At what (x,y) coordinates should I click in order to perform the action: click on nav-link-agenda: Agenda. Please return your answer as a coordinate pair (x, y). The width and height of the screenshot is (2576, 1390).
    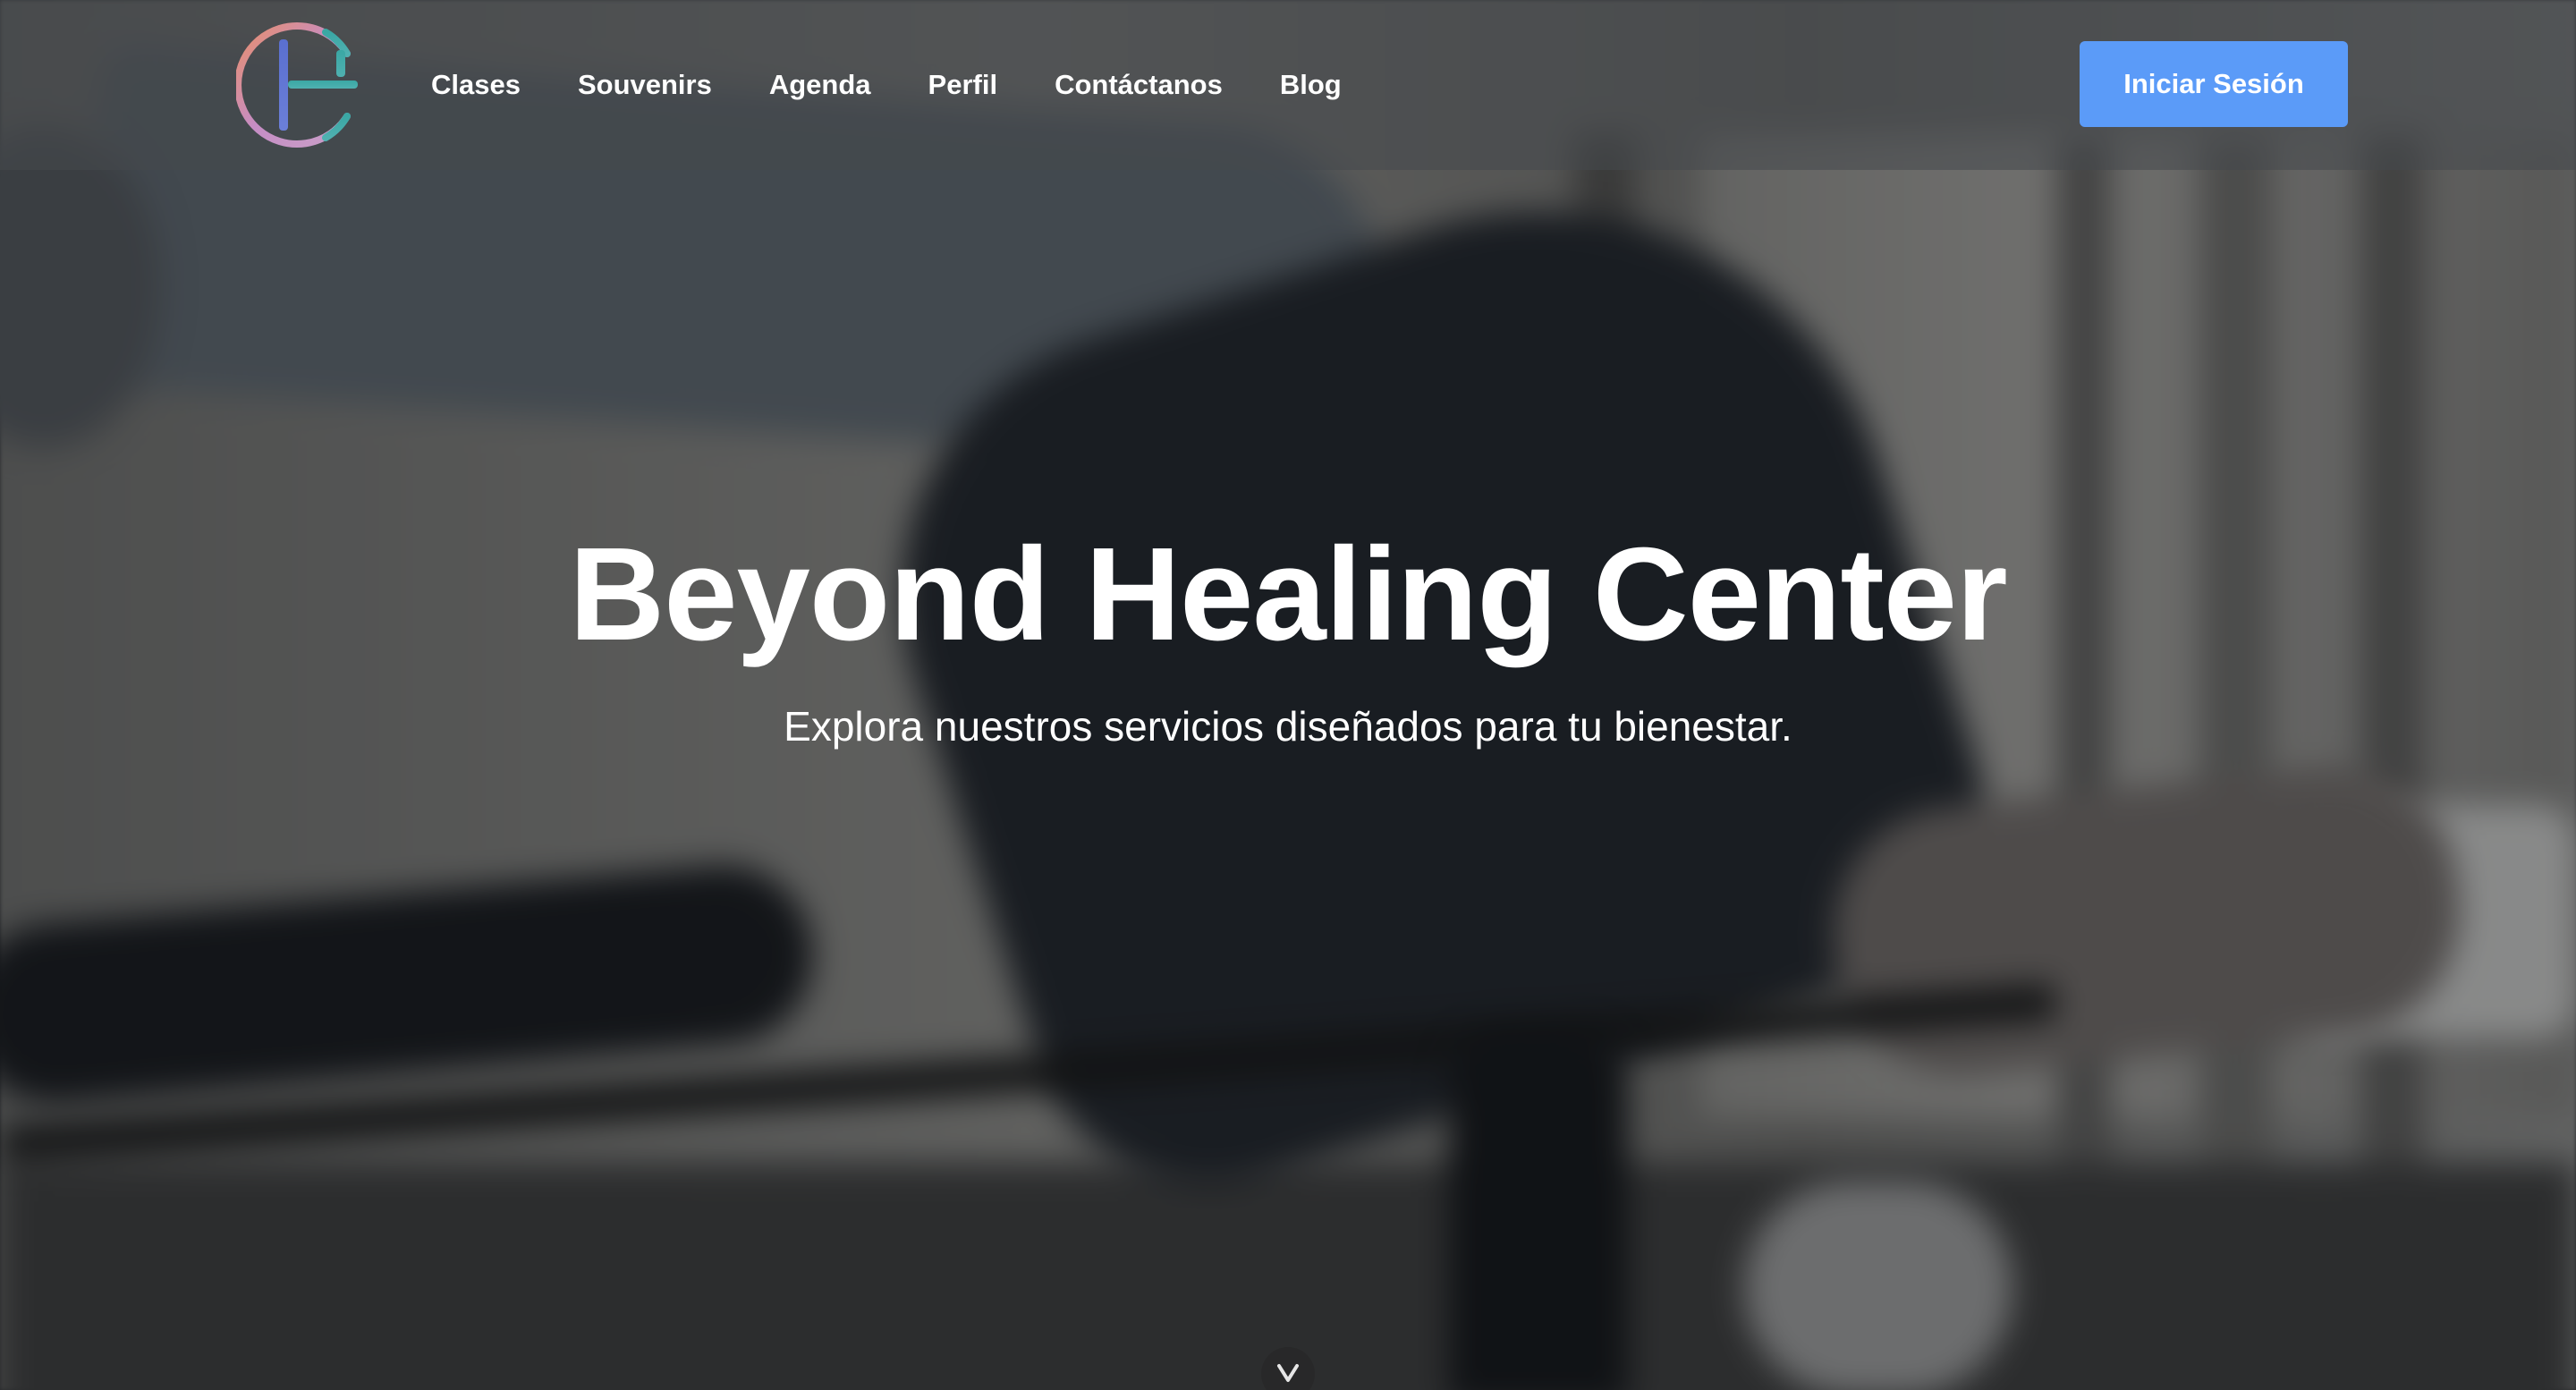
    Looking at the image, I should click on (820, 85).